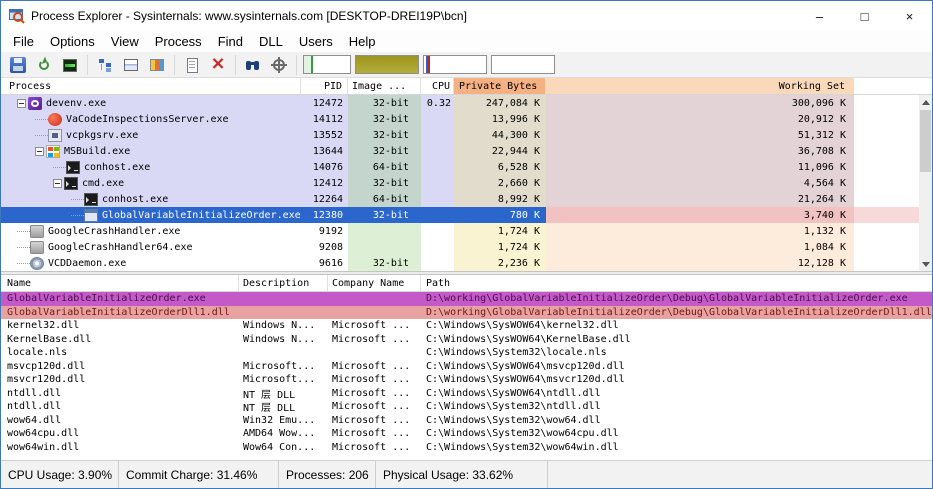 The width and height of the screenshot is (933, 489). What do you see at coordinates (384, 199) in the screenshot?
I see `image-type-cell: 64-bit` at bounding box center [384, 199].